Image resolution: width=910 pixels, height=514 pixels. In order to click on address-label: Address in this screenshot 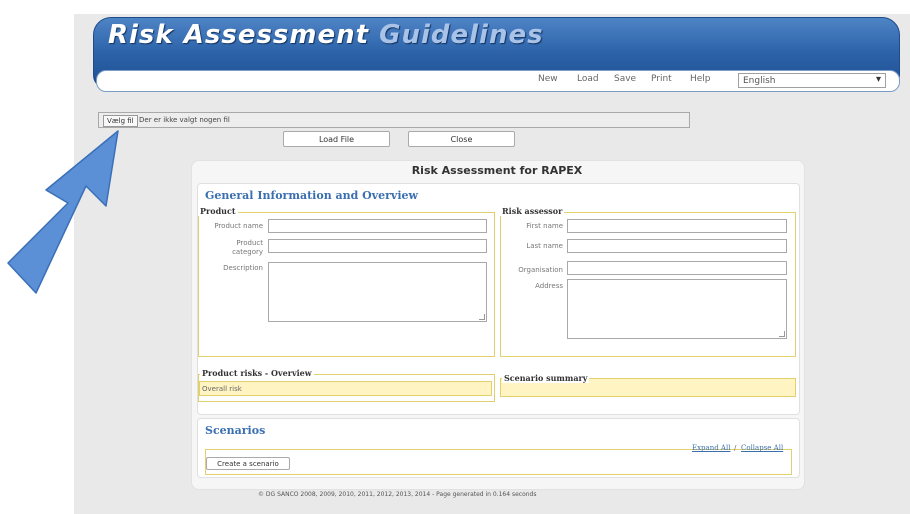, I will do `click(549, 286)`.